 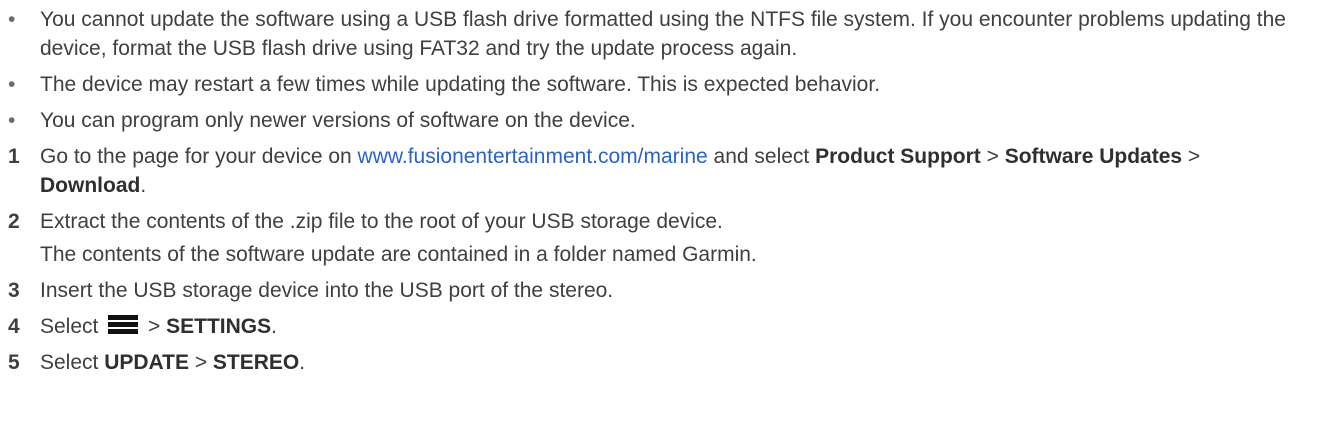 I want to click on settings-label: SETTINGS, so click(x=219, y=326).